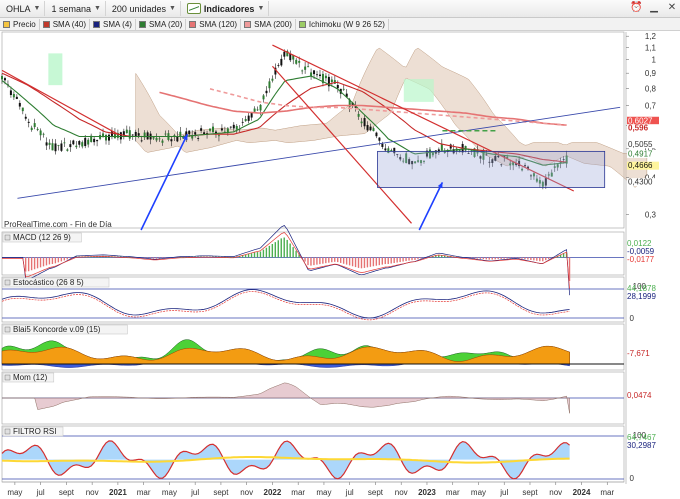  Describe the element at coordinates (651, 73) in the screenshot. I see `price-tick-label: 0,9` at that location.